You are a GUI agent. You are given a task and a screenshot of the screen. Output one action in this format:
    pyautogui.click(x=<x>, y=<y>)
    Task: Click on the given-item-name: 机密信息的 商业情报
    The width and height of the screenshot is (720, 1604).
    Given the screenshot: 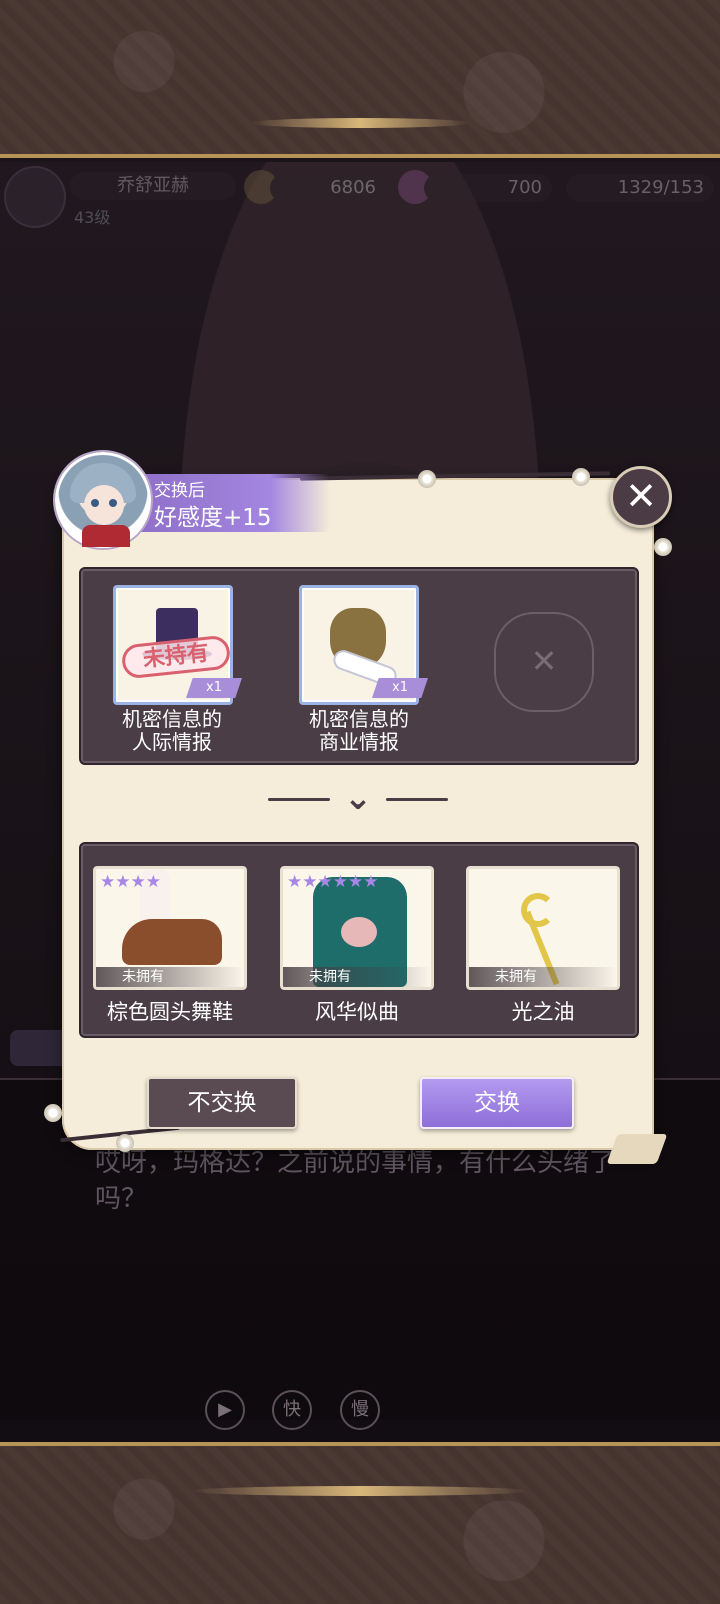 What is the action you would take?
    pyautogui.click(x=359, y=731)
    